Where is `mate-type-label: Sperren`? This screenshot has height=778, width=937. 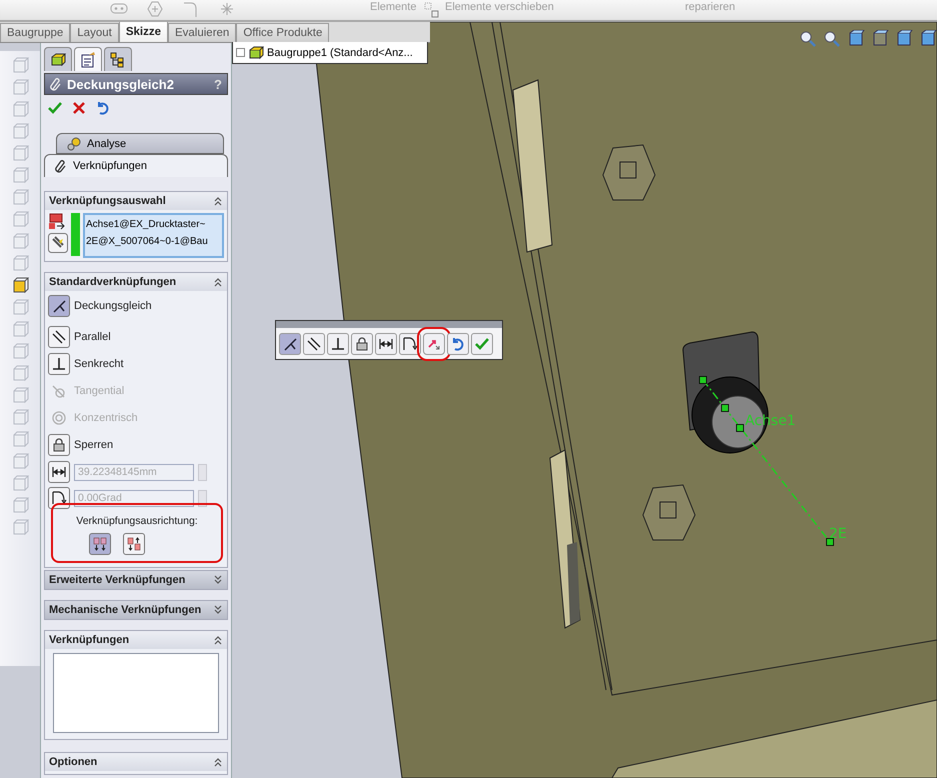
mate-type-label: Sperren is located at coordinates (94, 444).